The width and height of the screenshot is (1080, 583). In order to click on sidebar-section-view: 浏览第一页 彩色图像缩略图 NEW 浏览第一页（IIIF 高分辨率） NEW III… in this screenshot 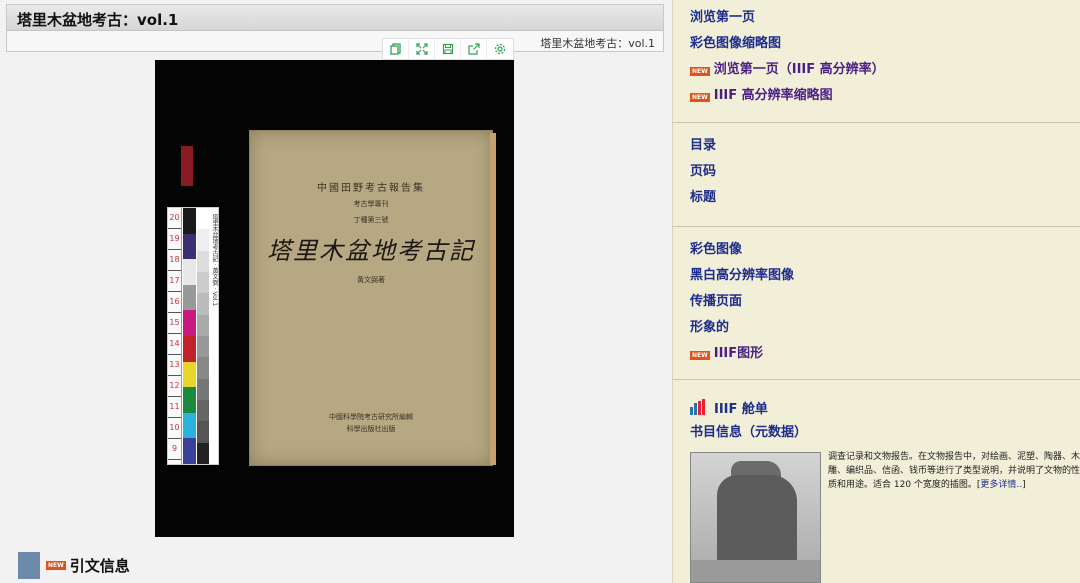, I will do `click(876, 61)`.